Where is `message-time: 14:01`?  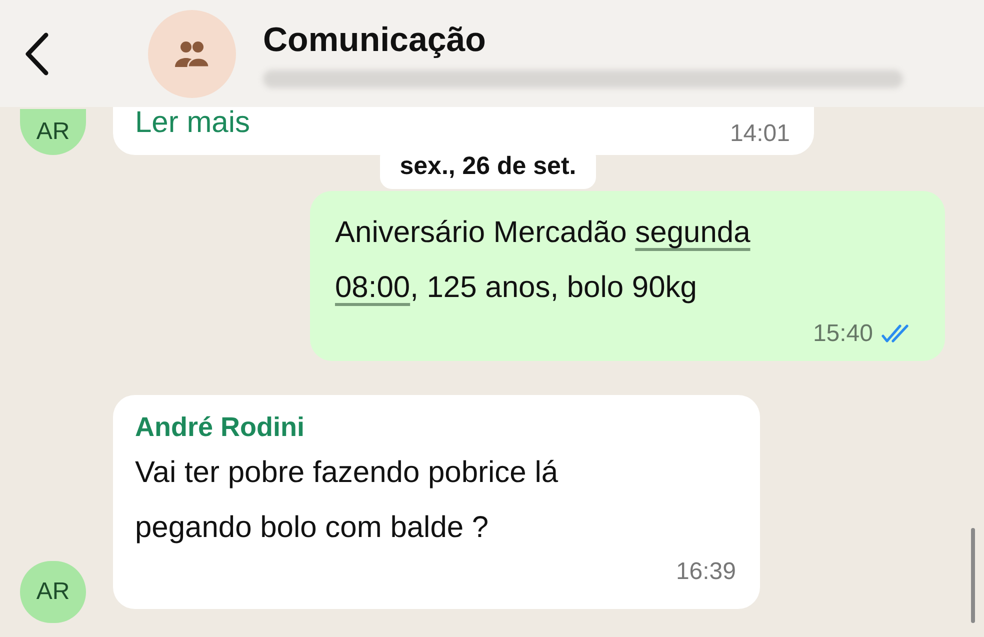
message-time: 14:01 is located at coordinates (760, 134).